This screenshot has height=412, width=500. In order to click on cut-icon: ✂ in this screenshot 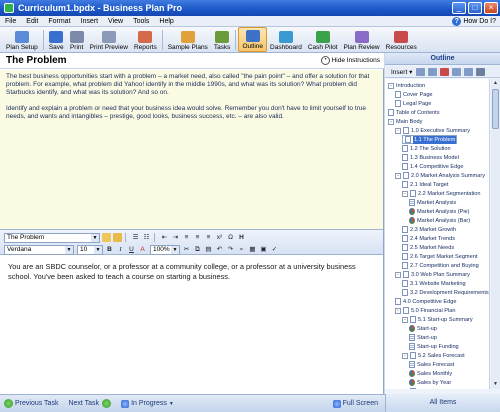, I will do `click(186, 249)`.